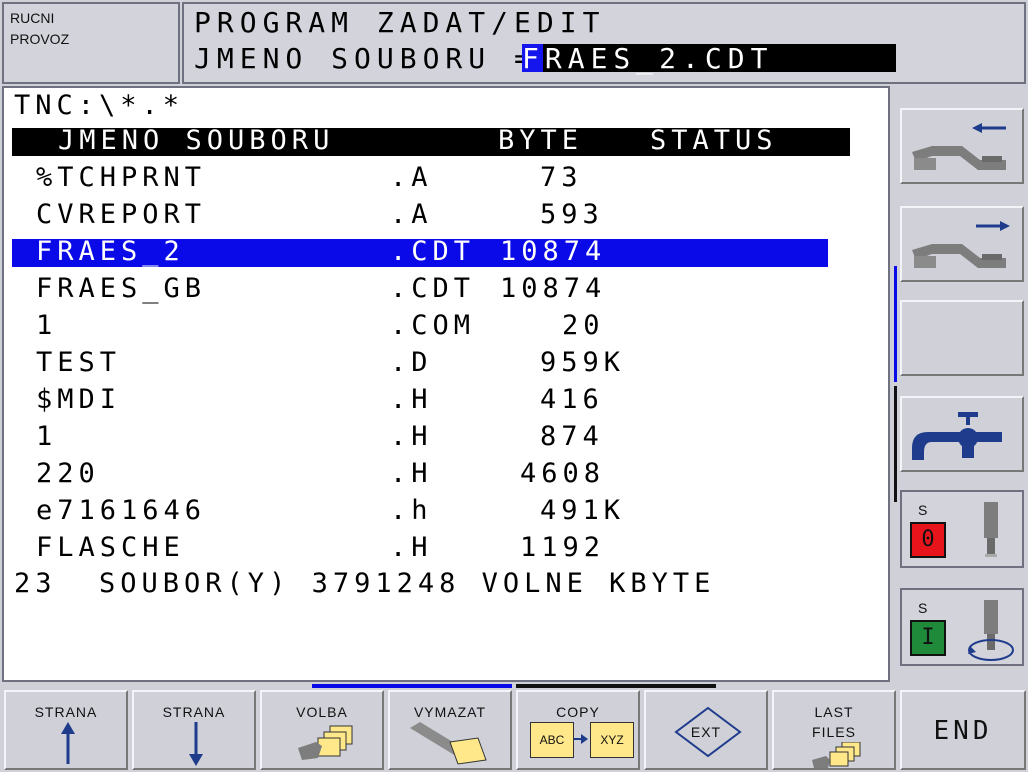 This screenshot has width=1028, height=772. Describe the element at coordinates (561, 177) in the screenshot. I see `file-size: 73` at that location.